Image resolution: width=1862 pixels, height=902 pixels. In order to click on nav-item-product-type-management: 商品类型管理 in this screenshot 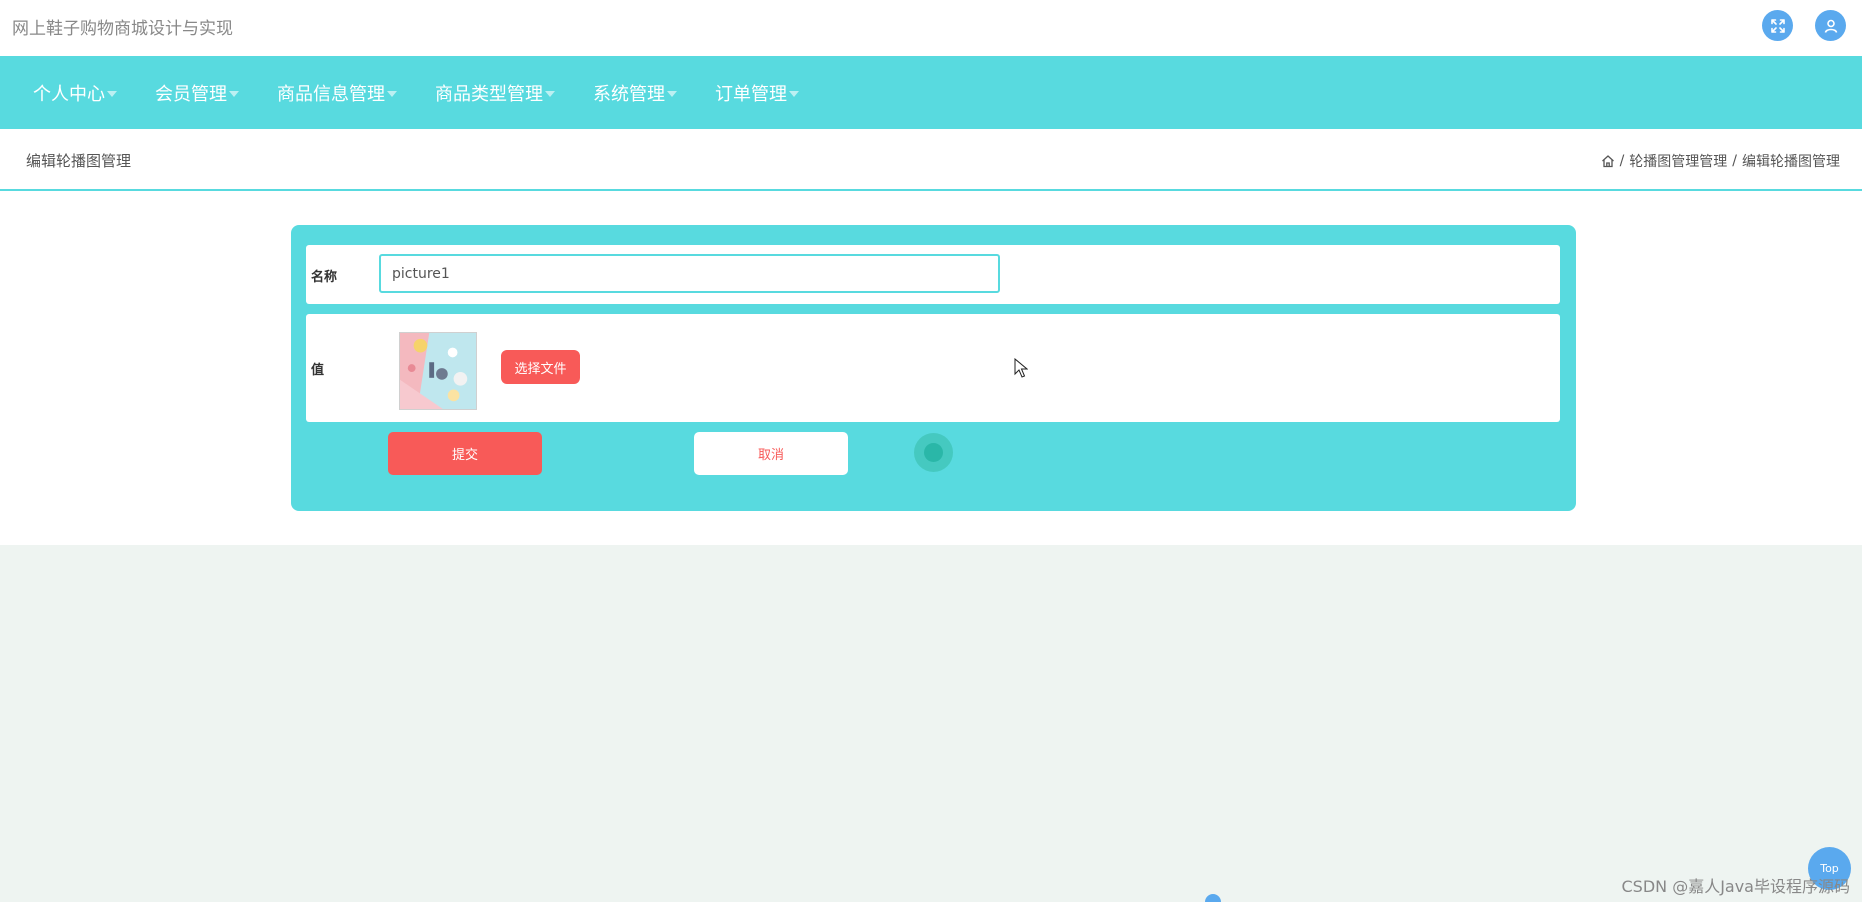, I will do `click(495, 92)`.